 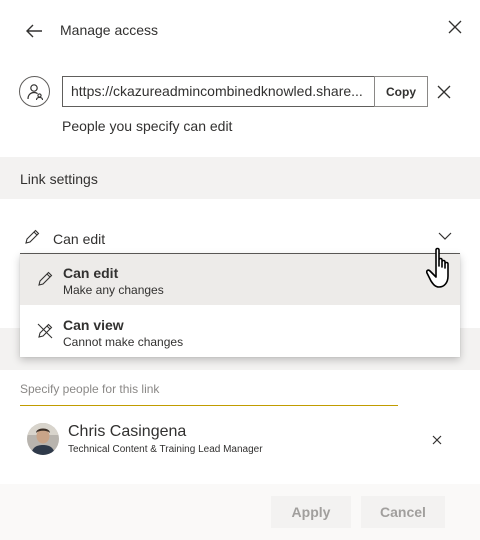 I want to click on cancel-button: Cancel, so click(x=403, y=512).